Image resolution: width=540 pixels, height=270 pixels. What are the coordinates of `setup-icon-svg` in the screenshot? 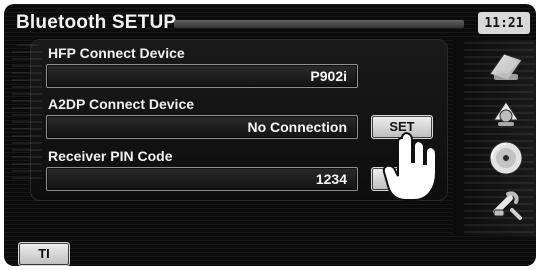 It's located at (507, 205).